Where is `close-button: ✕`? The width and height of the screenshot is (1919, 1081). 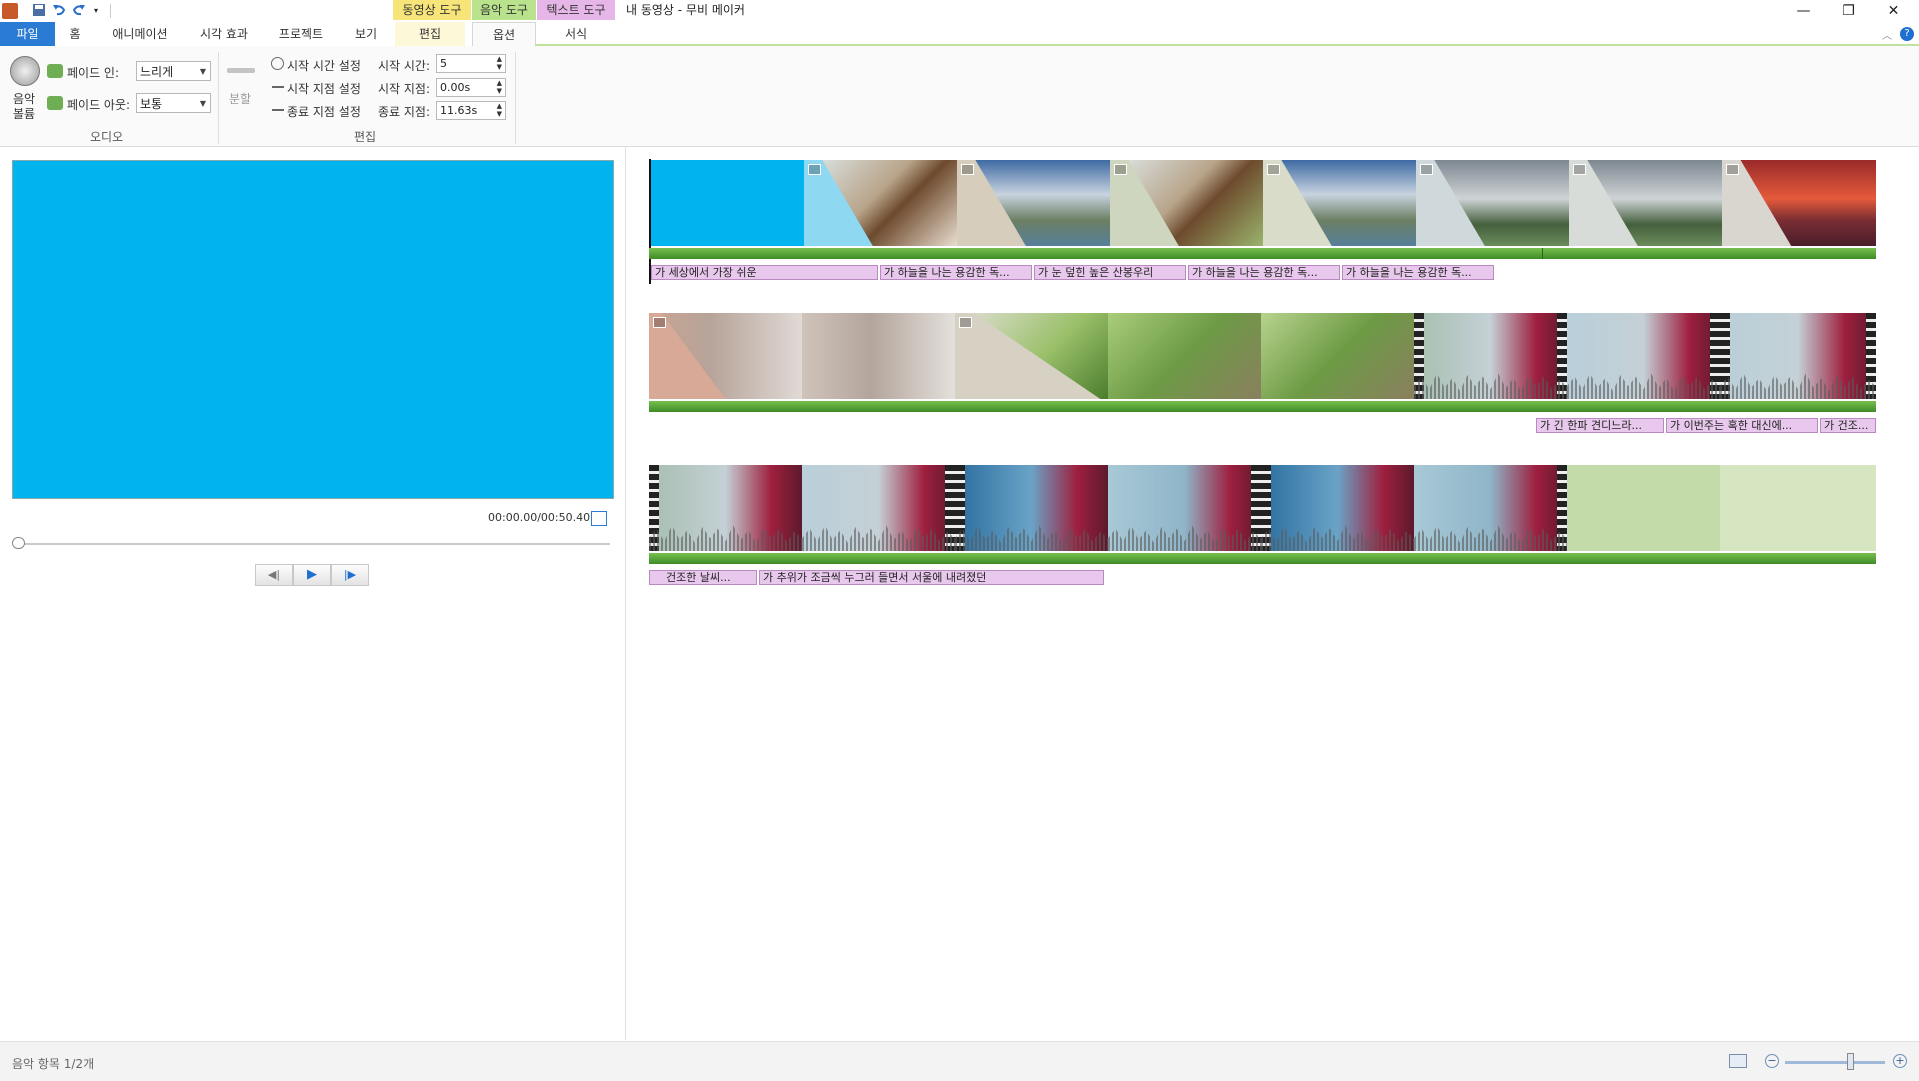 close-button: ✕ is located at coordinates (1893, 11).